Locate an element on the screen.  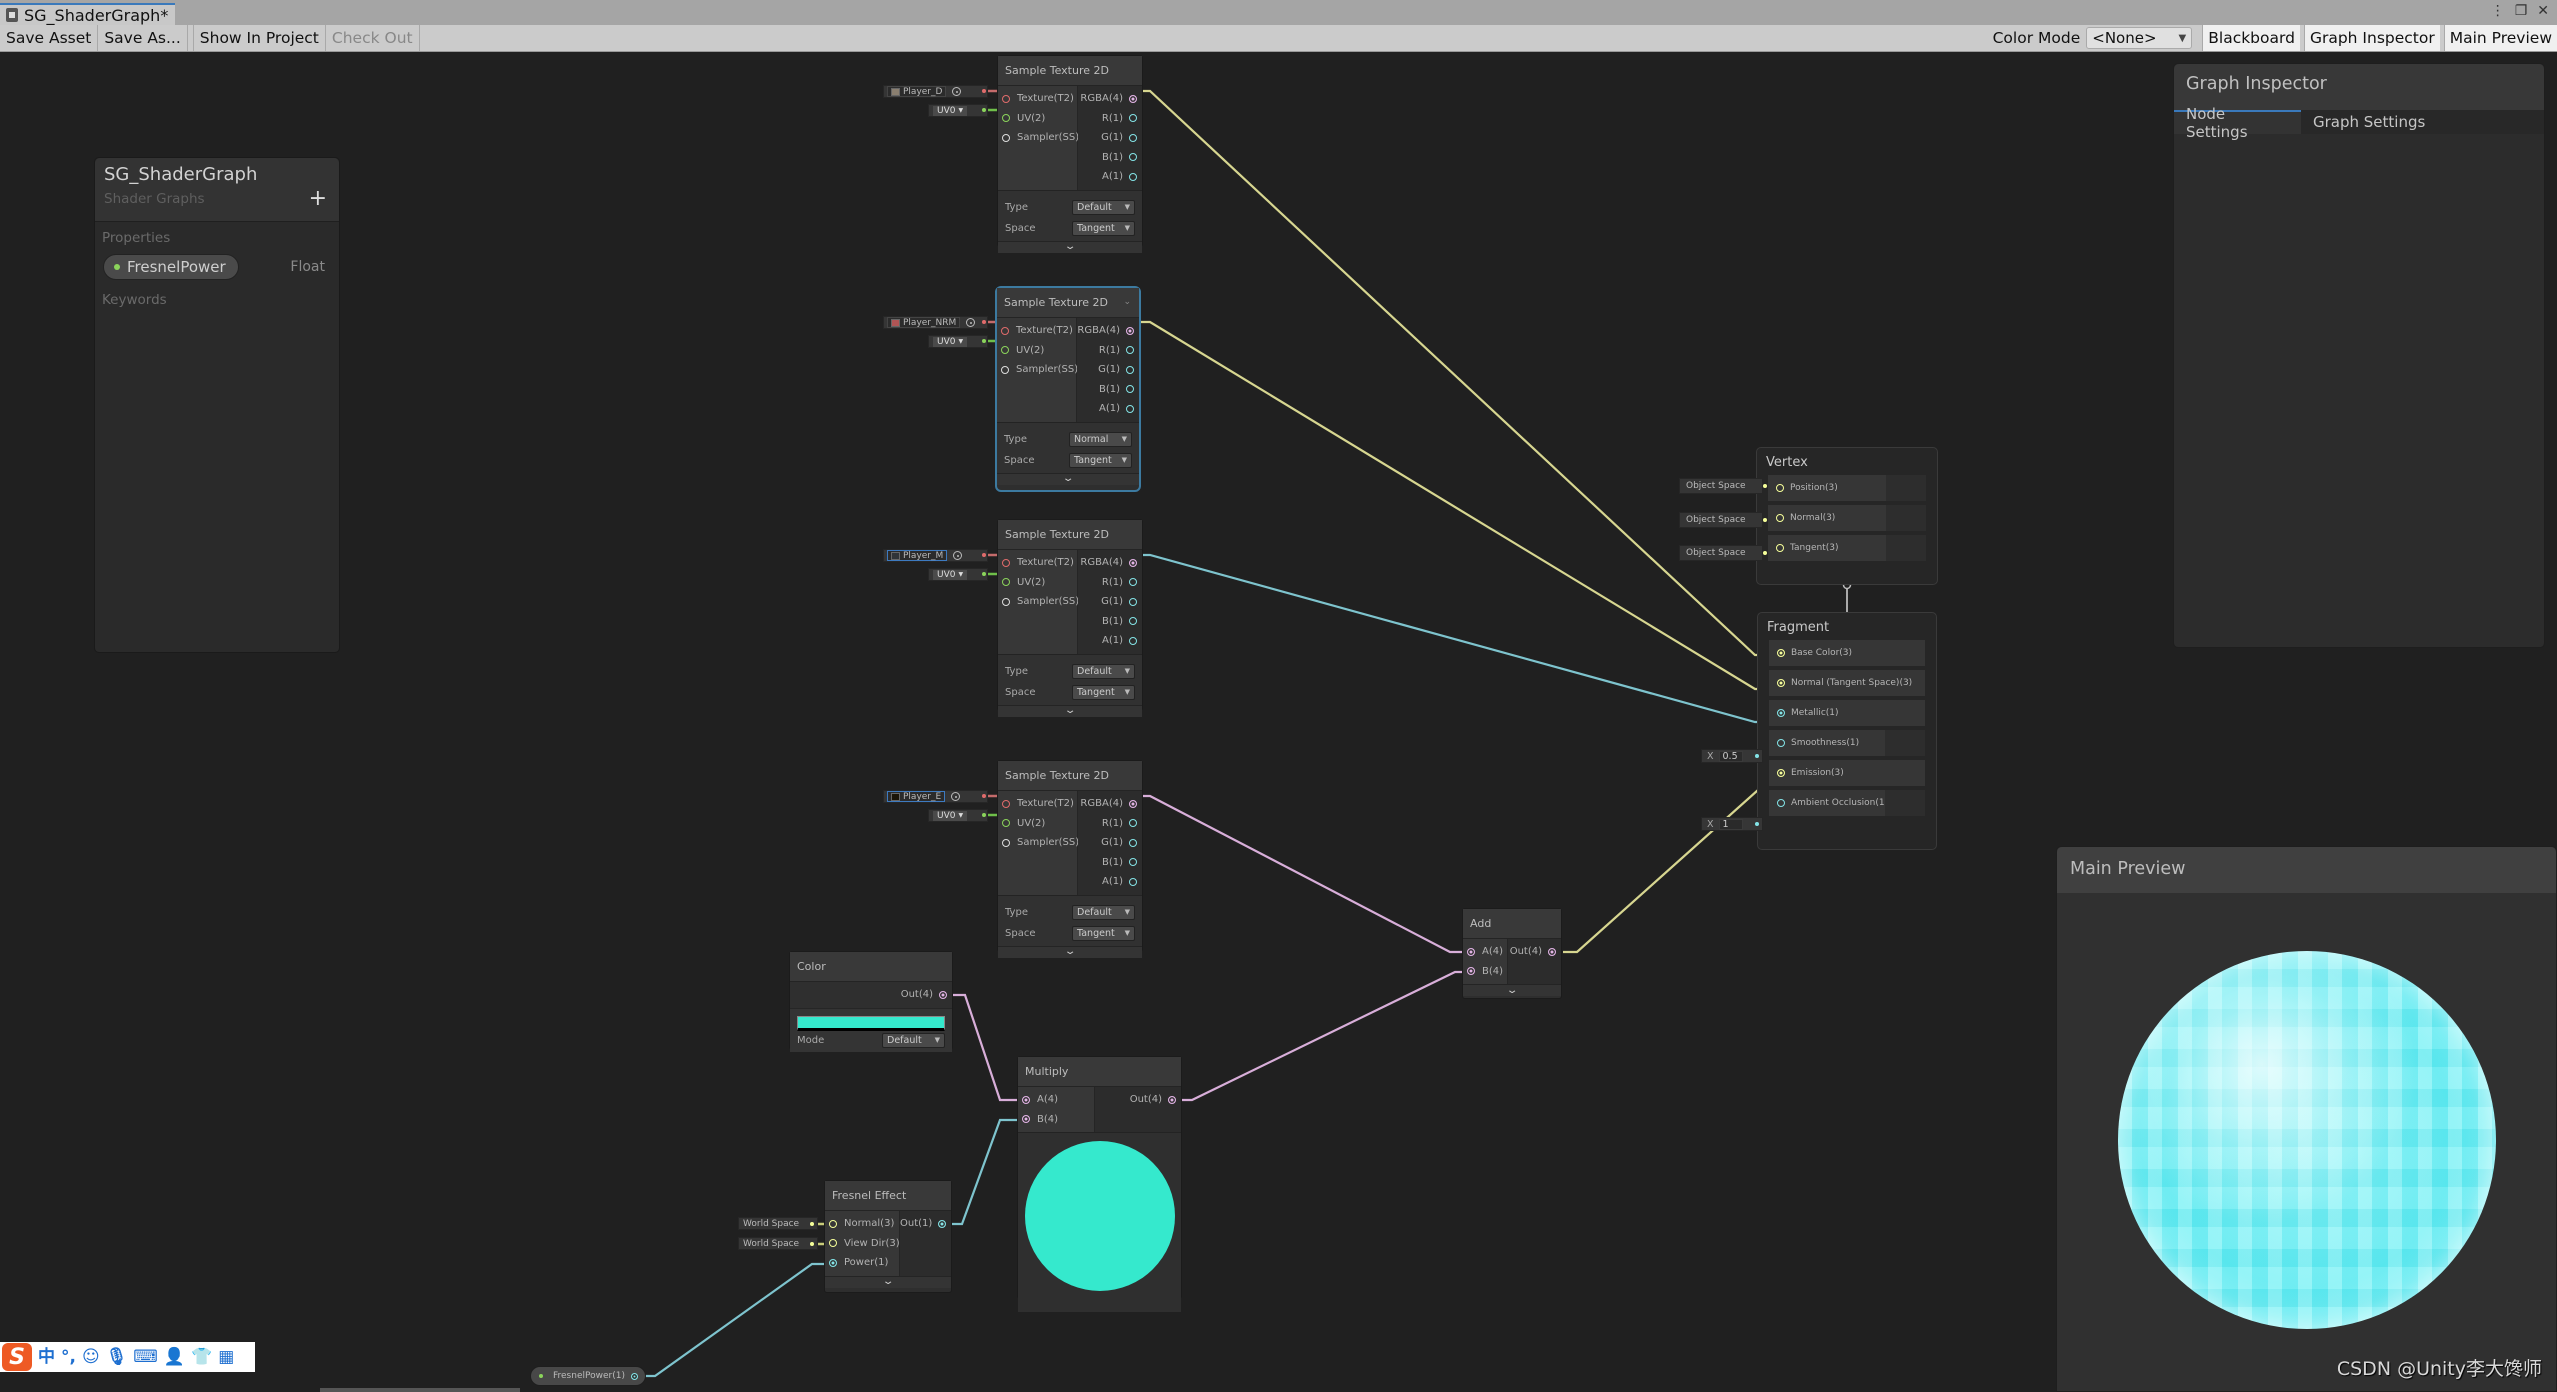
multiply-a-port: A(4) is located at coordinates (1056, 1100).